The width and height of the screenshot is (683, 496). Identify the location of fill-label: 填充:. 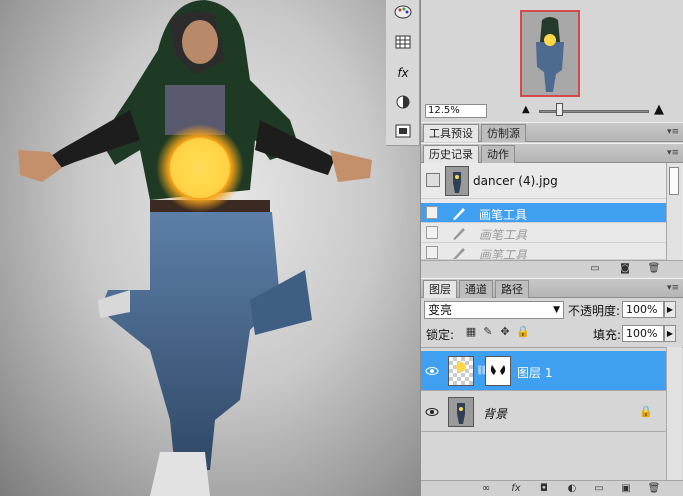
(607, 335).